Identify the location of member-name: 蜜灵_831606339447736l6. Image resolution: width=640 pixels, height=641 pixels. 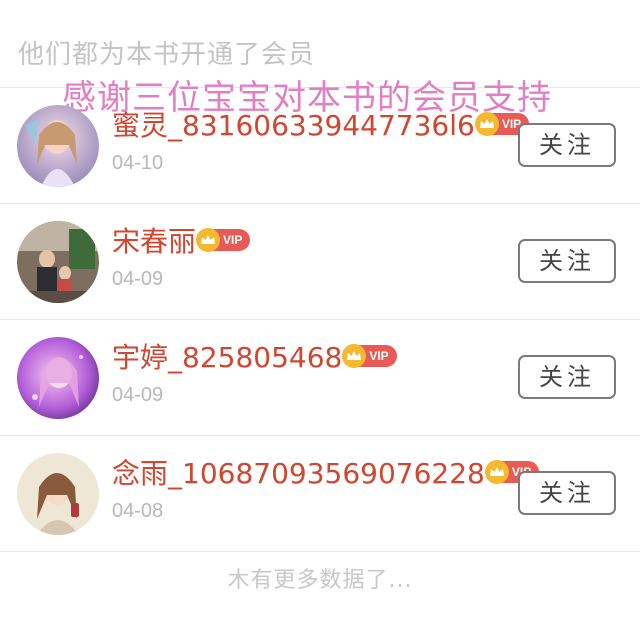
(293, 124).